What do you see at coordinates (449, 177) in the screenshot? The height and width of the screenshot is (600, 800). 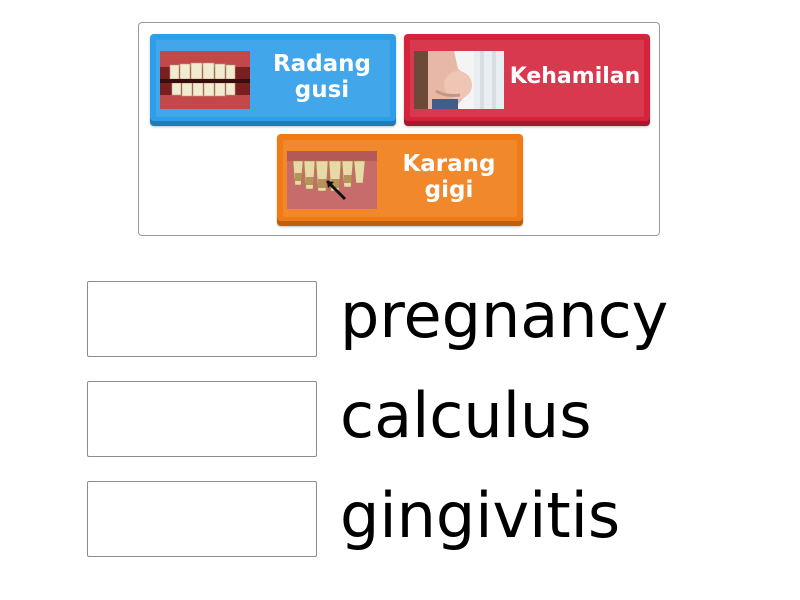 I see `tile-label: Karang gigi` at bounding box center [449, 177].